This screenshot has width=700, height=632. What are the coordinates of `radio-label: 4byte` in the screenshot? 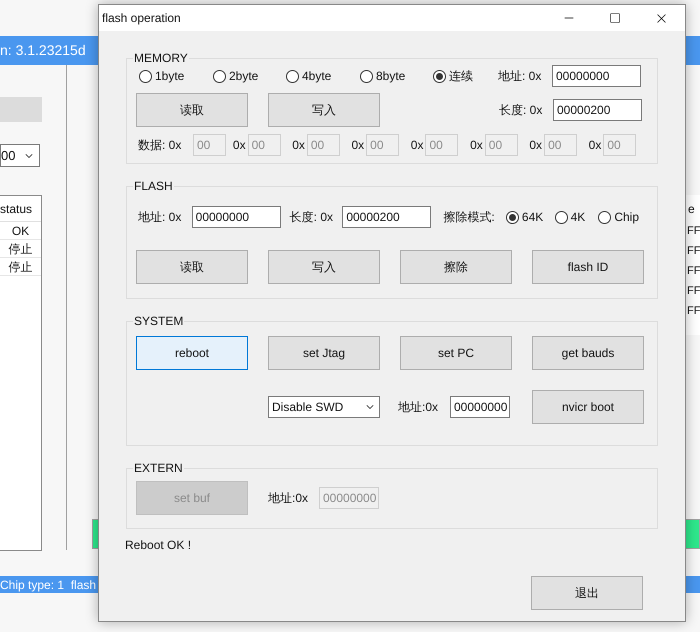 It's located at (317, 76).